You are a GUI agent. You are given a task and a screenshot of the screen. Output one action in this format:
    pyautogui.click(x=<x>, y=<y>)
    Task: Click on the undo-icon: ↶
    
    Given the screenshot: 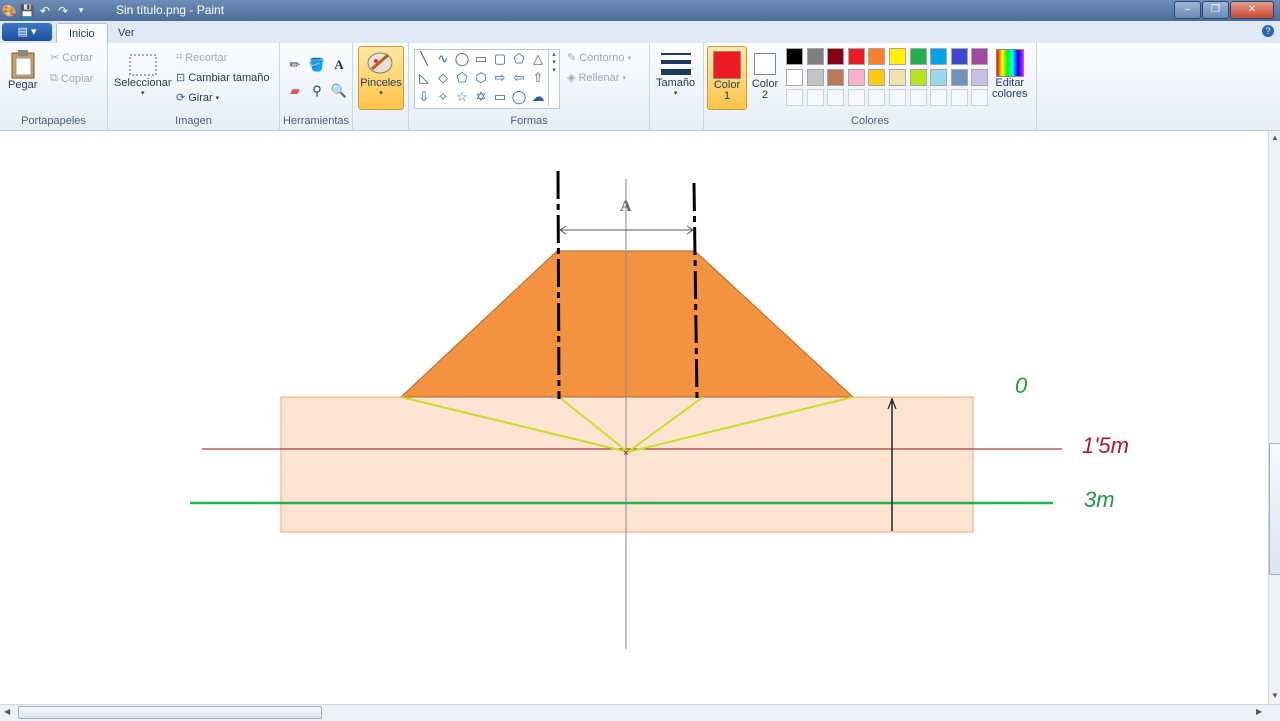 What is the action you would take?
    pyautogui.click(x=45, y=11)
    